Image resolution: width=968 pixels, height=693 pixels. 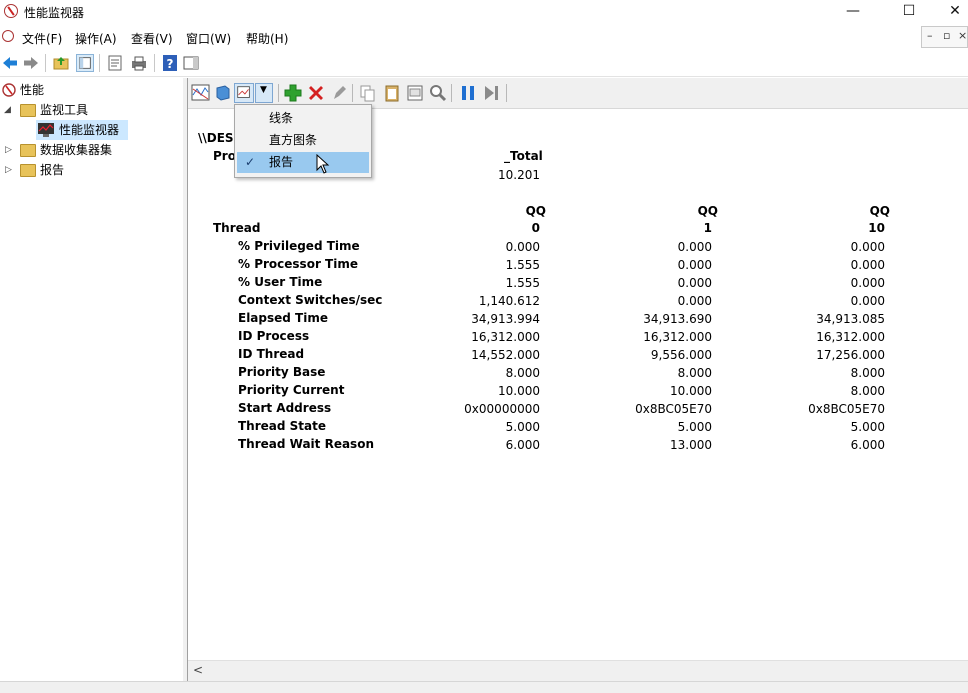 What do you see at coordinates (82, 130) in the screenshot?
I see `tree-item-performance-monitor: 性能监视器` at bounding box center [82, 130].